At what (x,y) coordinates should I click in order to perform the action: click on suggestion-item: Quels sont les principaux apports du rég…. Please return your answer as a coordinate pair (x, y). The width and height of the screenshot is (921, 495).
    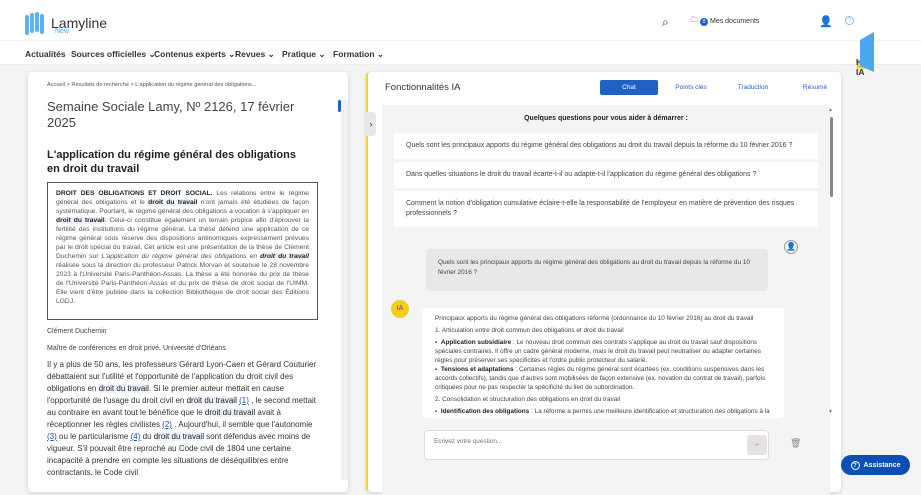
    Looking at the image, I should click on (606, 146).